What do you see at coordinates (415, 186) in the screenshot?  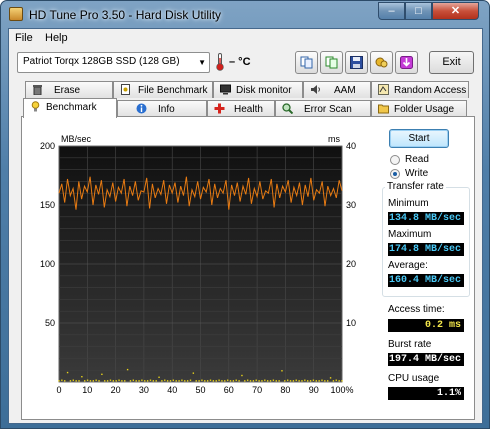 I see `transfer-rate-title: Transfer rate` at bounding box center [415, 186].